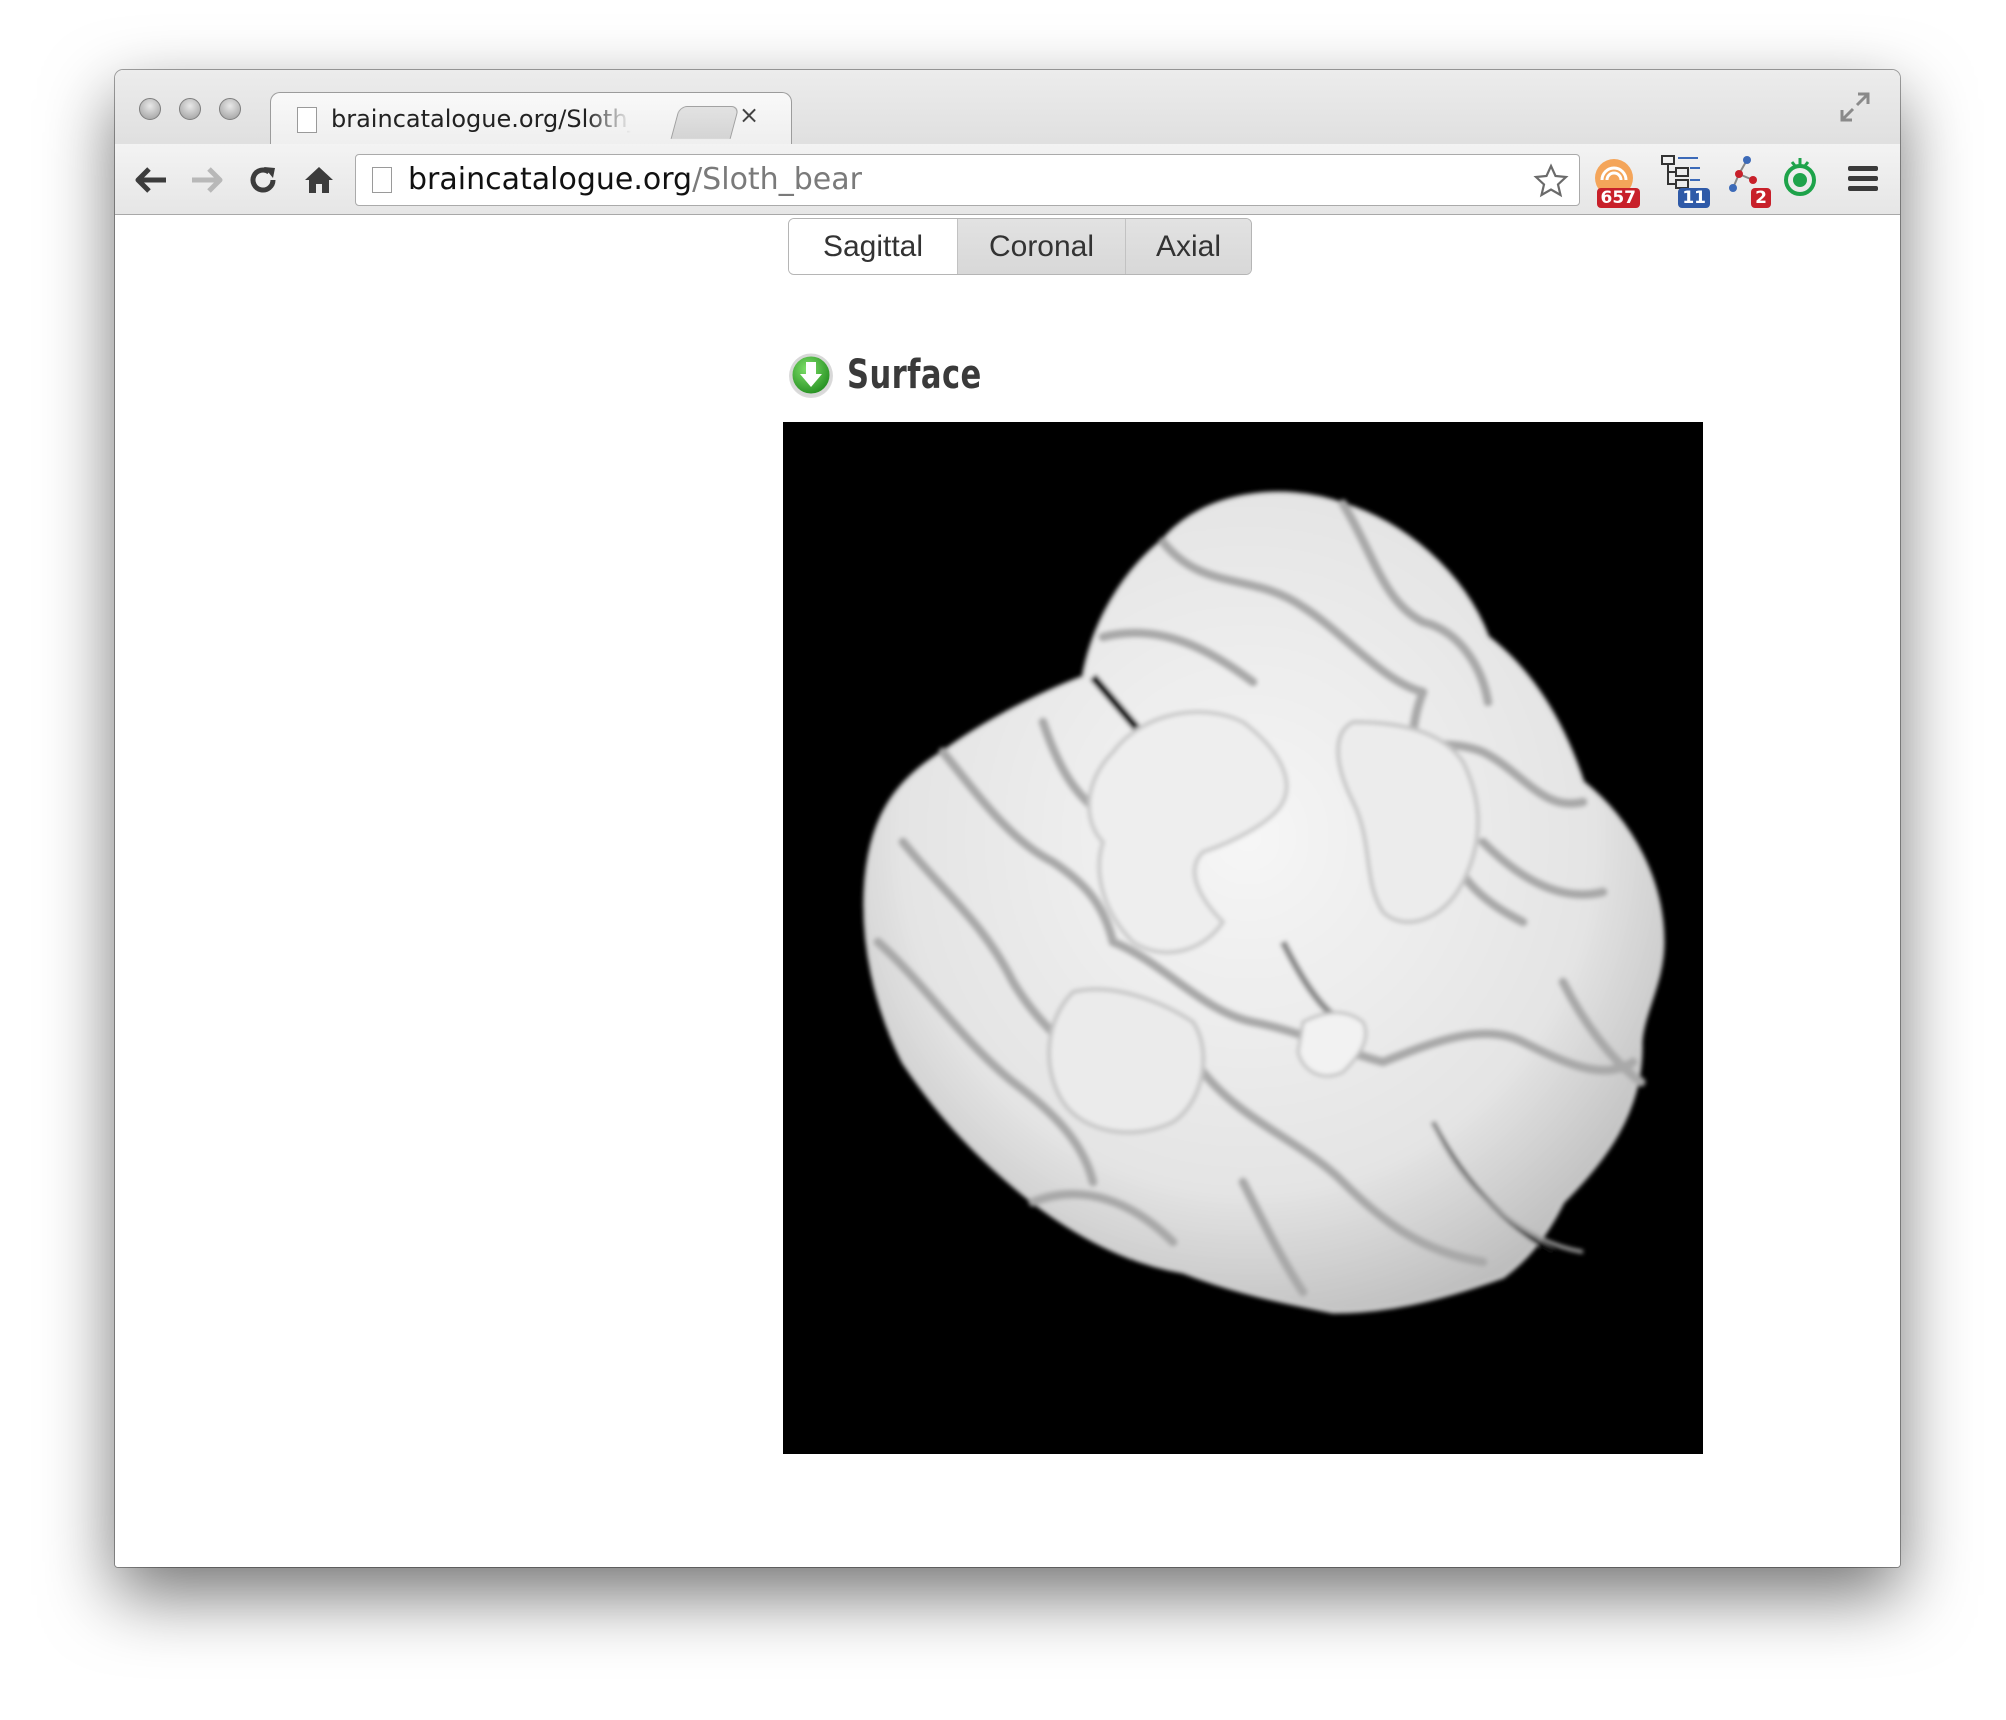  What do you see at coordinates (705, 122) in the screenshot?
I see `new-tab-button` at bounding box center [705, 122].